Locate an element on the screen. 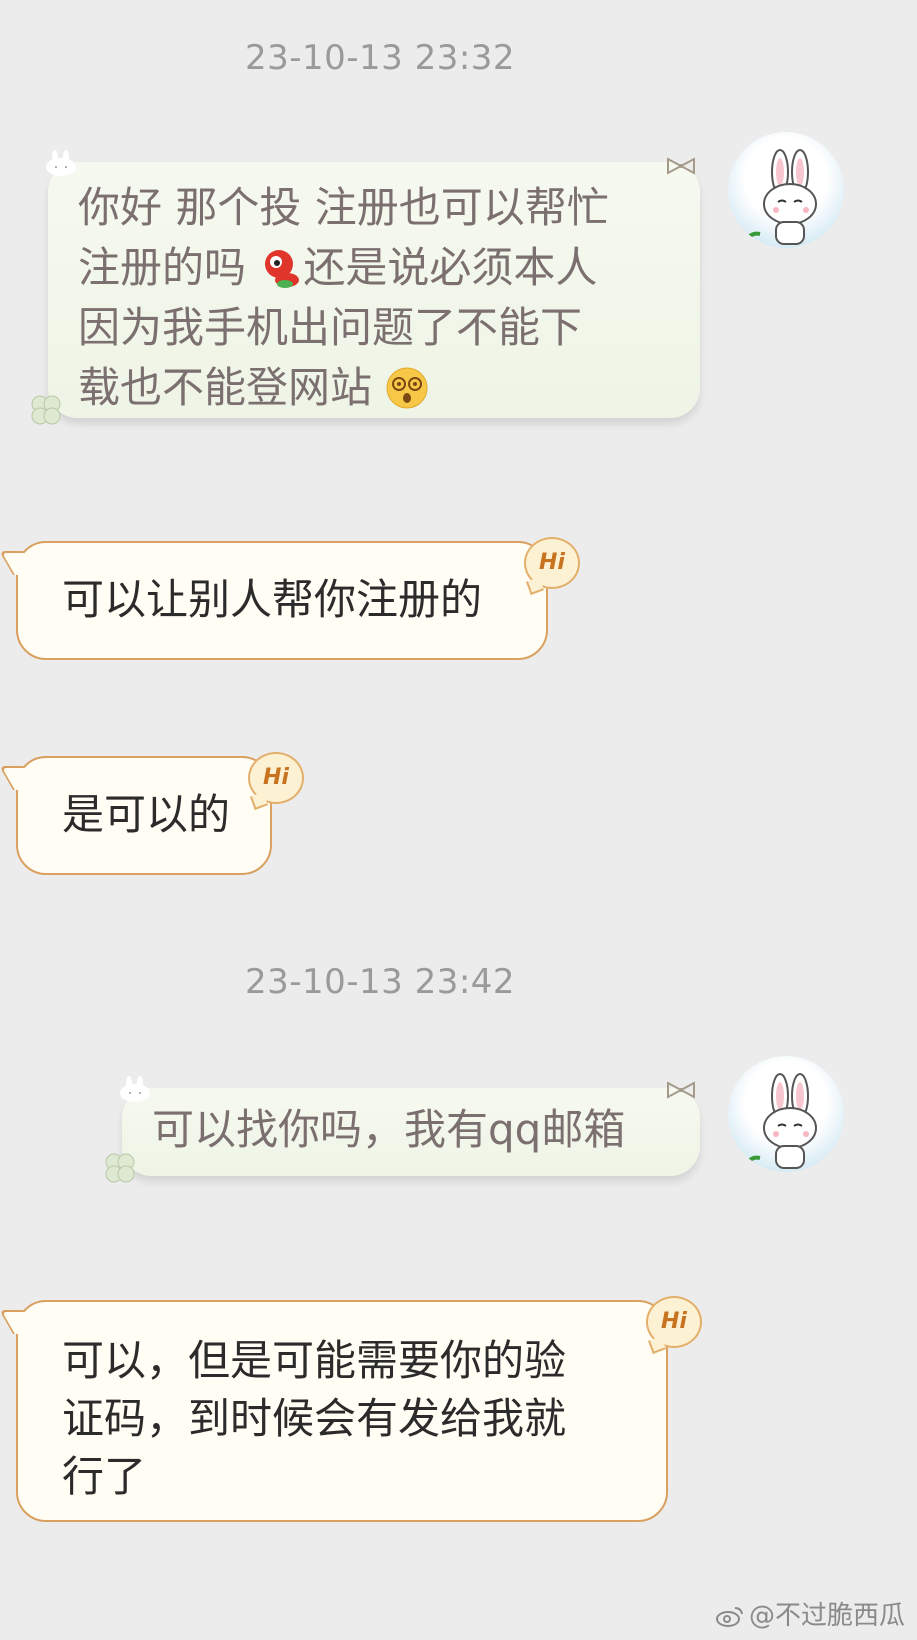 This screenshot has width=917, height=1640. message-line: 载也不能登网站 is located at coordinates (375, 388).